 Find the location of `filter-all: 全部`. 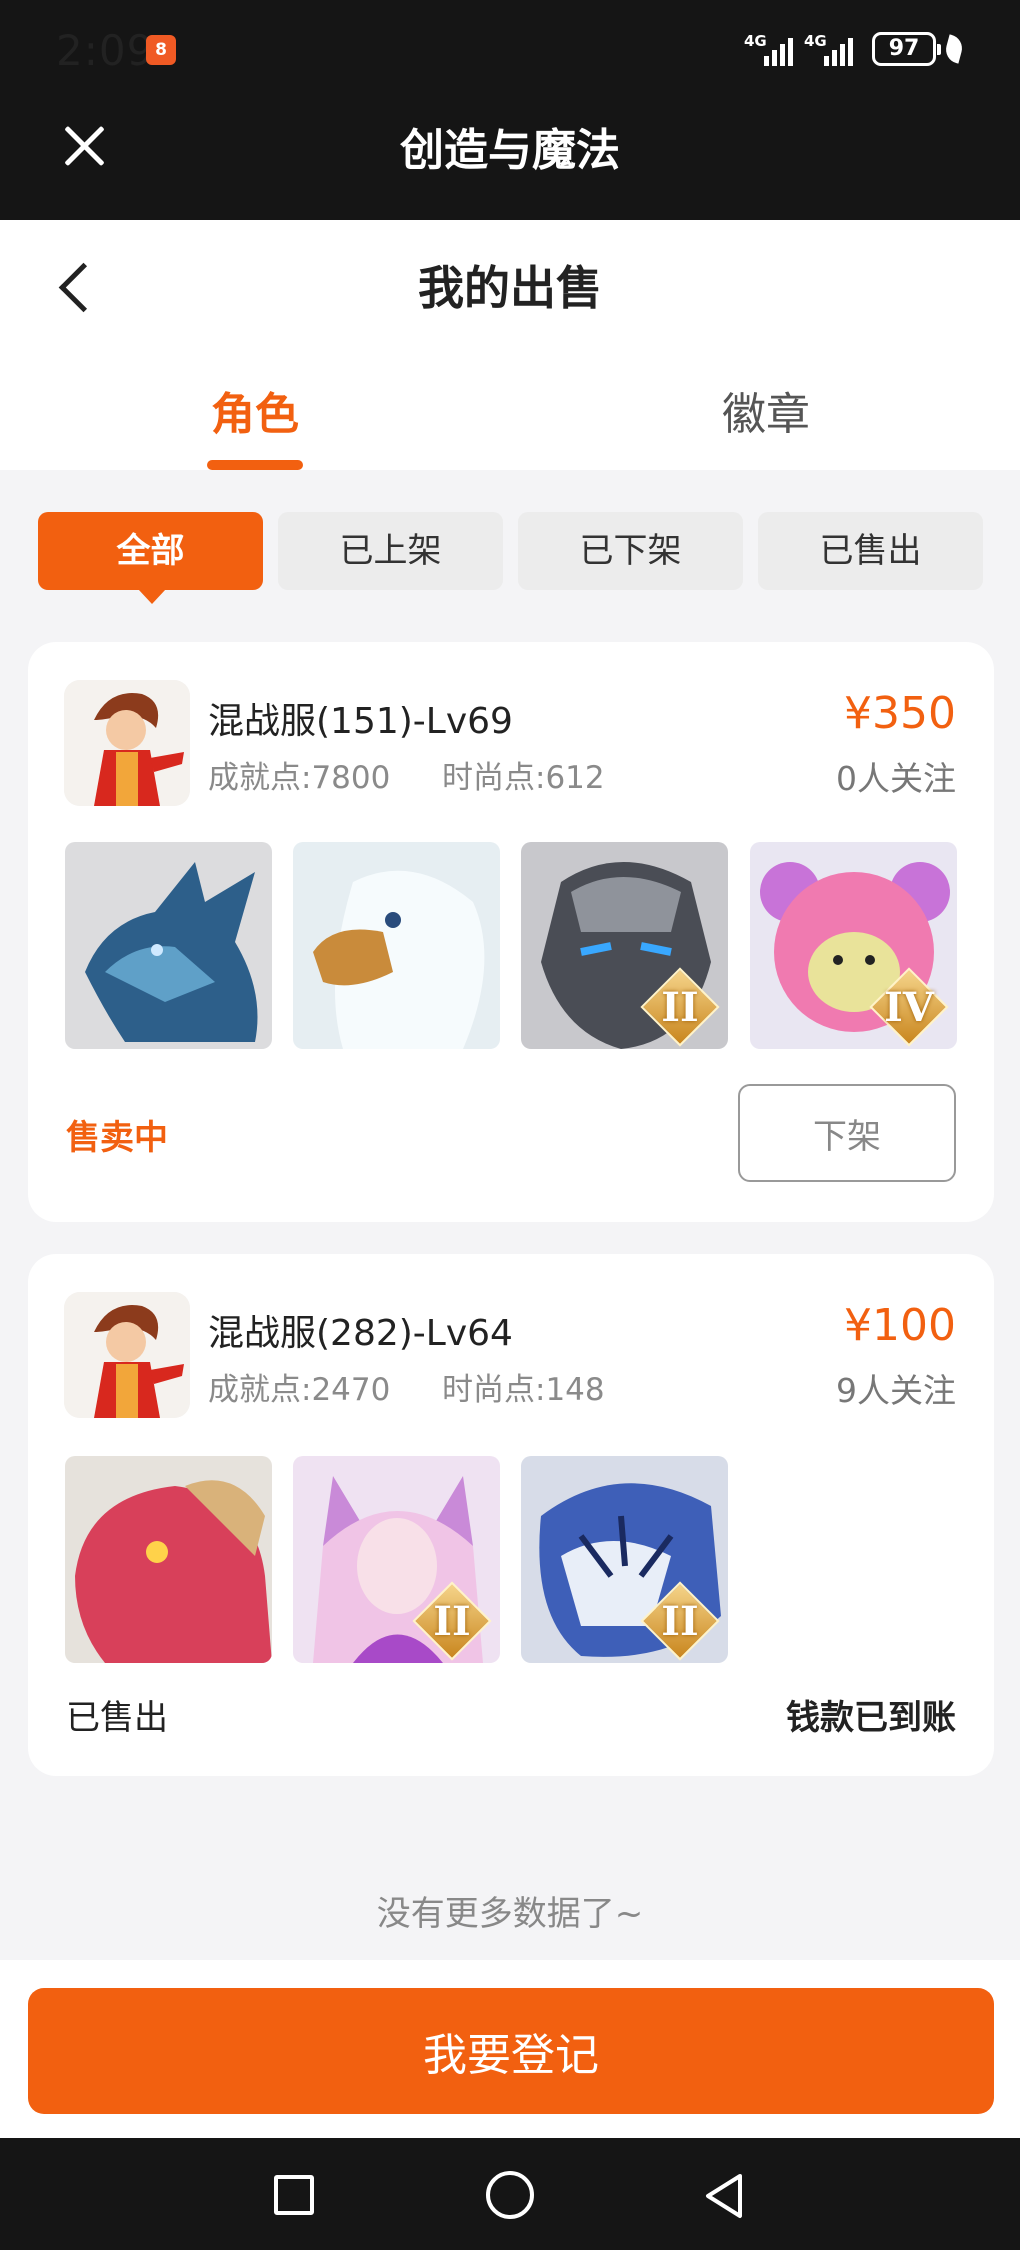

filter-all: 全部 is located at coordinates (150, 558).